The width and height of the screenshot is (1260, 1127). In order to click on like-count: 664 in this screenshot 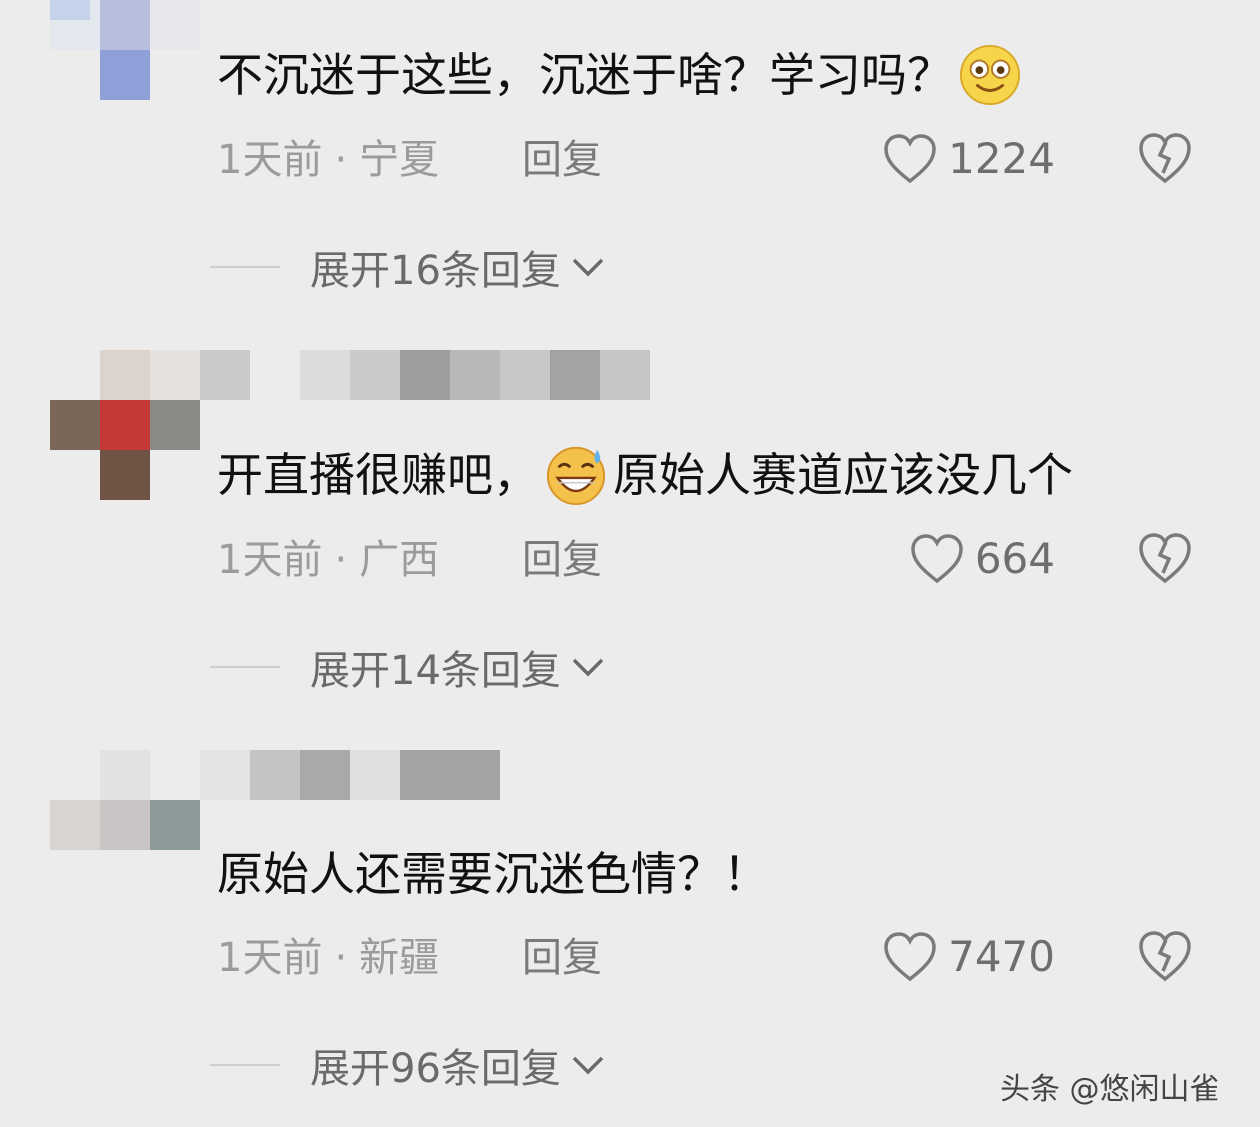, I will do `click(1014, 558)`.